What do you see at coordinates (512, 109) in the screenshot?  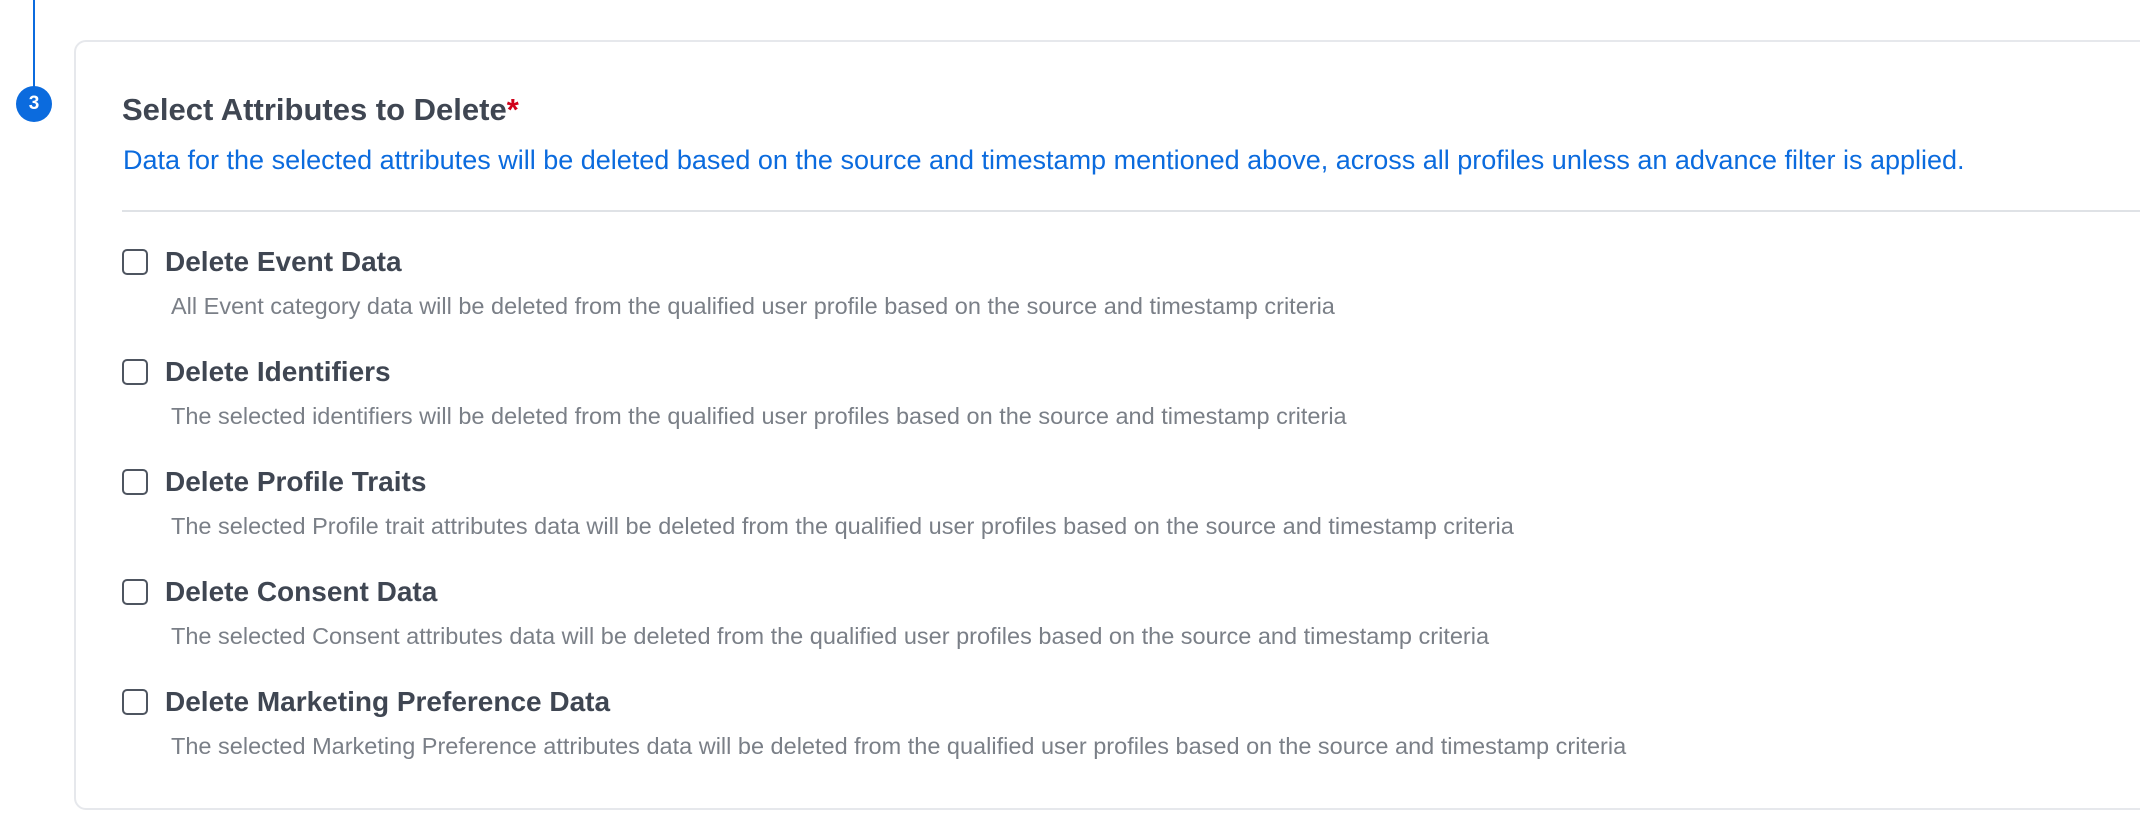 I see `required-asterisk: *` at bounding box center [512, 109].